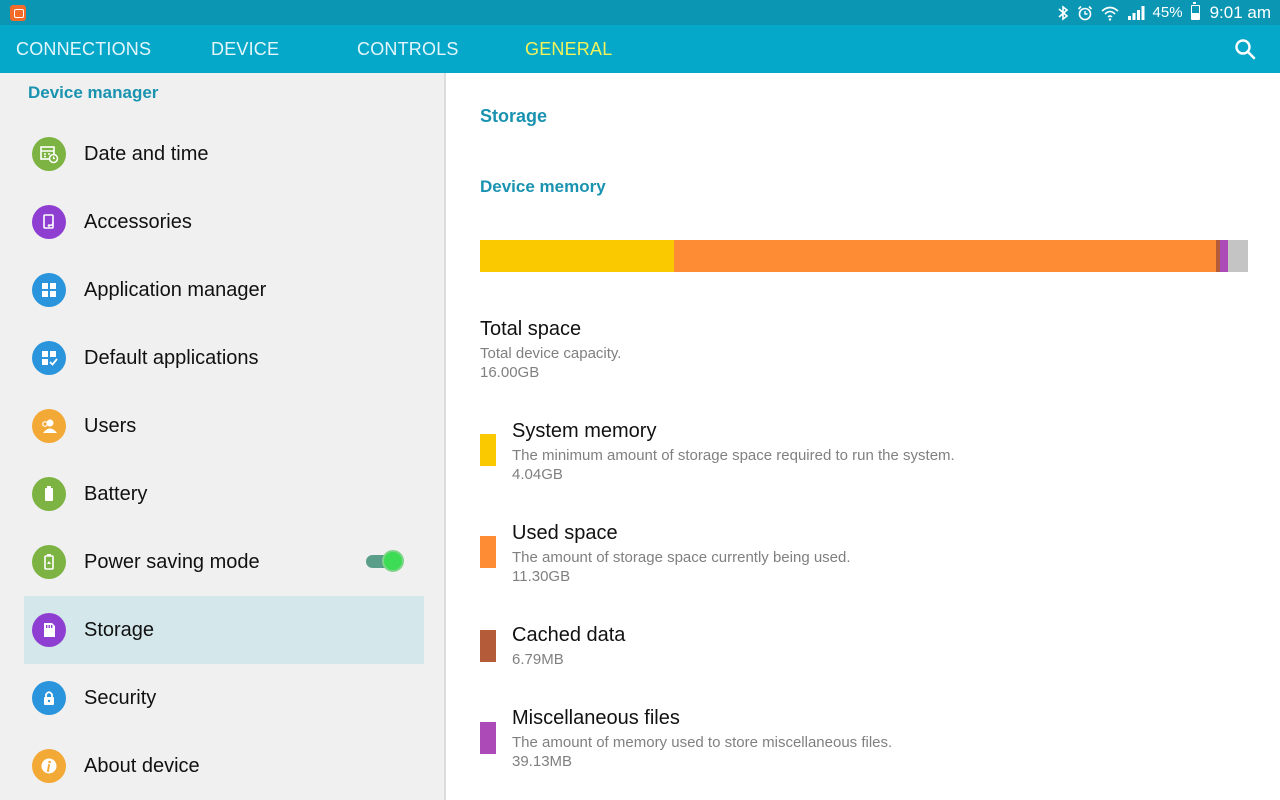  Describe the element at coordinates (138, 221) in the screenshot. I see `sidebar-item-label: Accessories` at that location.